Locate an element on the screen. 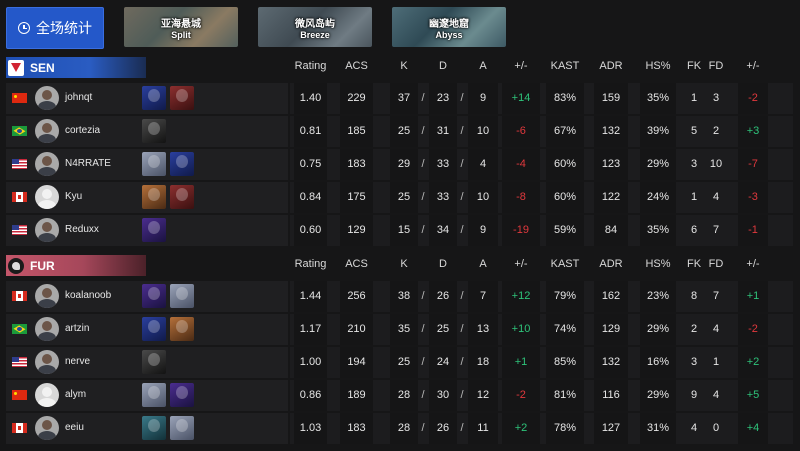  stat-adr: 129 is located at coordinates (611, 329).